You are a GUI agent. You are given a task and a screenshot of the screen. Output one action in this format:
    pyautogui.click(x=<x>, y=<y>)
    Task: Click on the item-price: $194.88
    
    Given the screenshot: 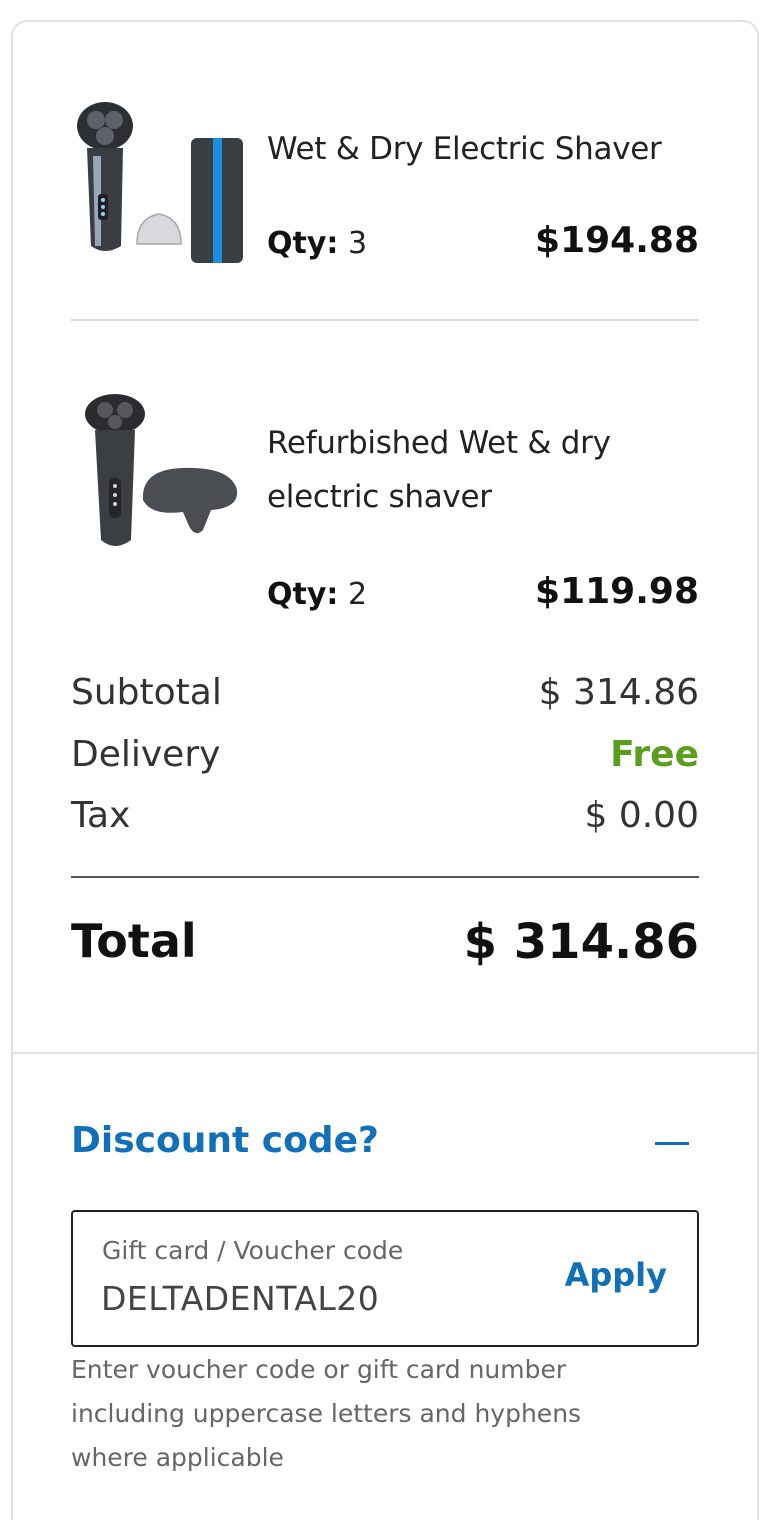 What is the action you would take?
    pyautogui.click(x=617, y=240)
    